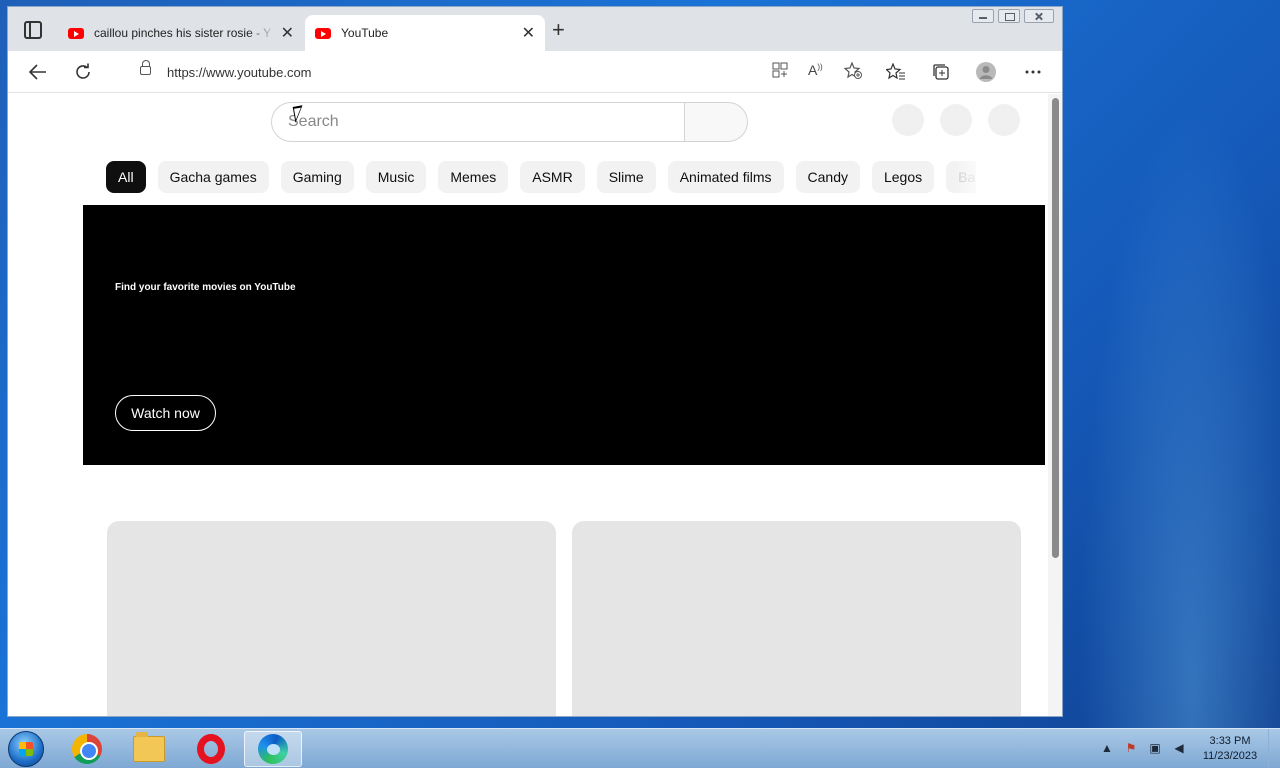 Image resolution: width=1280 pixels, height=768 pixels. I want to click on url-text: https://www.youtube.com, so click(239, 72).